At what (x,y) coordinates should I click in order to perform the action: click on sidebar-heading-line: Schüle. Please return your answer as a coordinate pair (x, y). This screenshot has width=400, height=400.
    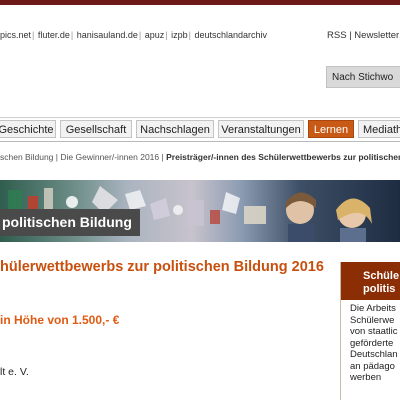
    Looking at the image, I should click on (381, 276).